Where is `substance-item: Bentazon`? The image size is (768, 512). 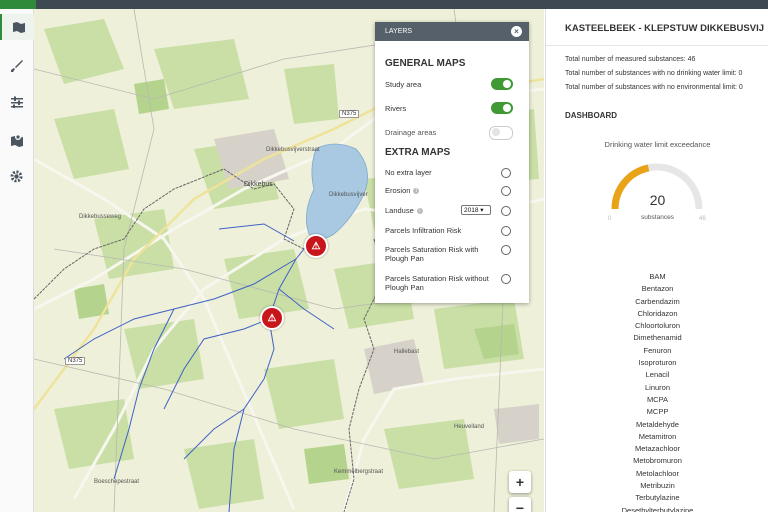 substance-item: Bentazon is located at coordinates (657, 289).